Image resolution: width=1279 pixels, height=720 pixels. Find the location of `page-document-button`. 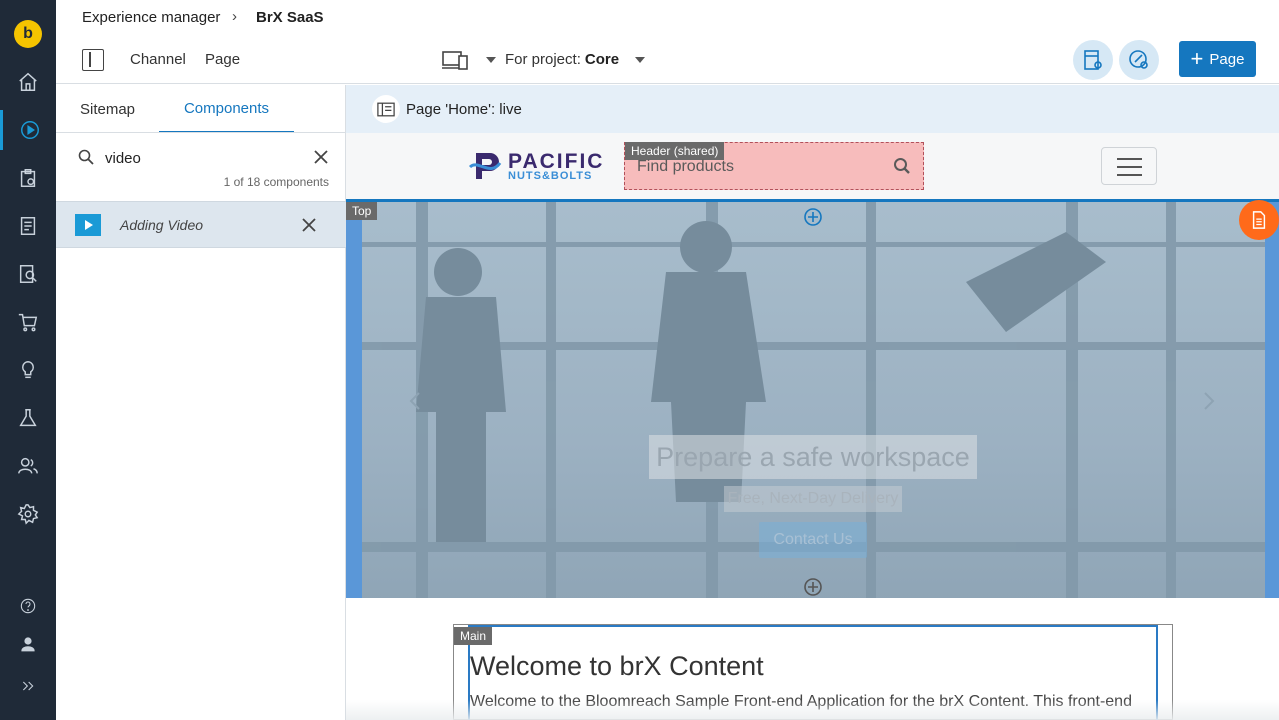

page-document-button is located at coordinates (1259, 220).